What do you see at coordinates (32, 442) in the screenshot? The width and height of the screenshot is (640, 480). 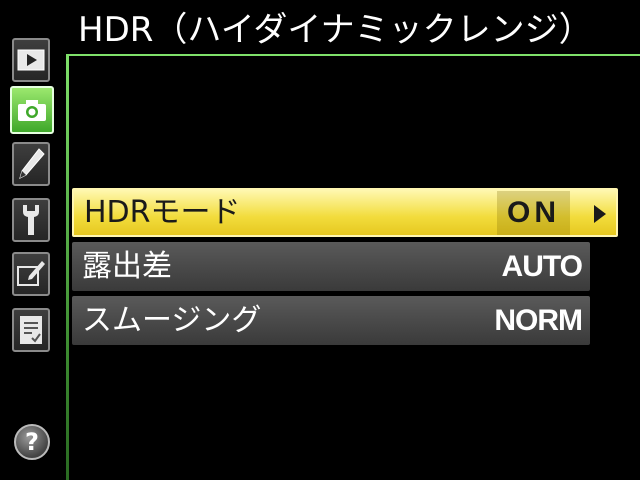 I see `help-icon: ?` at bounding box center [32, 442].